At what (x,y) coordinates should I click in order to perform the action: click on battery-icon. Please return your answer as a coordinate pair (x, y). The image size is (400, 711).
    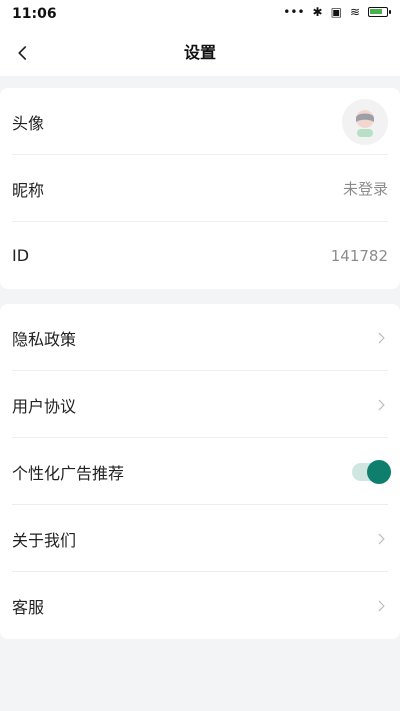
    Looking at the image, I should click on (379, 12).